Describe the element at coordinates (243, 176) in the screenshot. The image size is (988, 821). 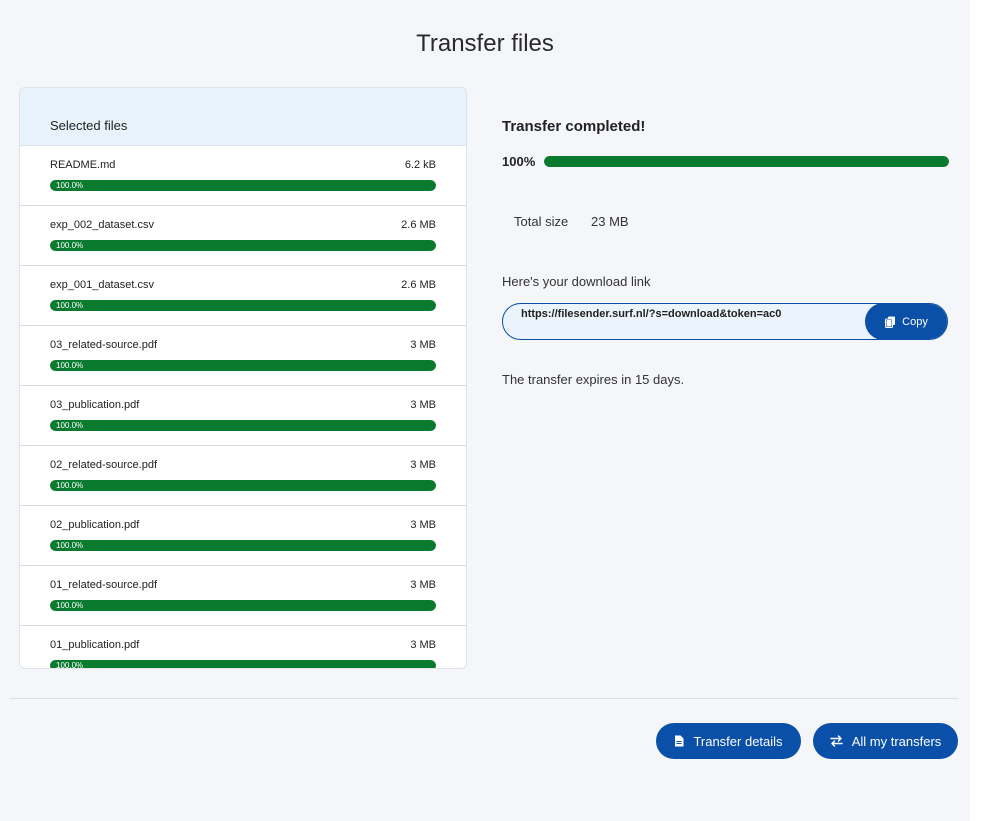
I see `file-row: README.md 6.2 kB 100.0%` at that location.